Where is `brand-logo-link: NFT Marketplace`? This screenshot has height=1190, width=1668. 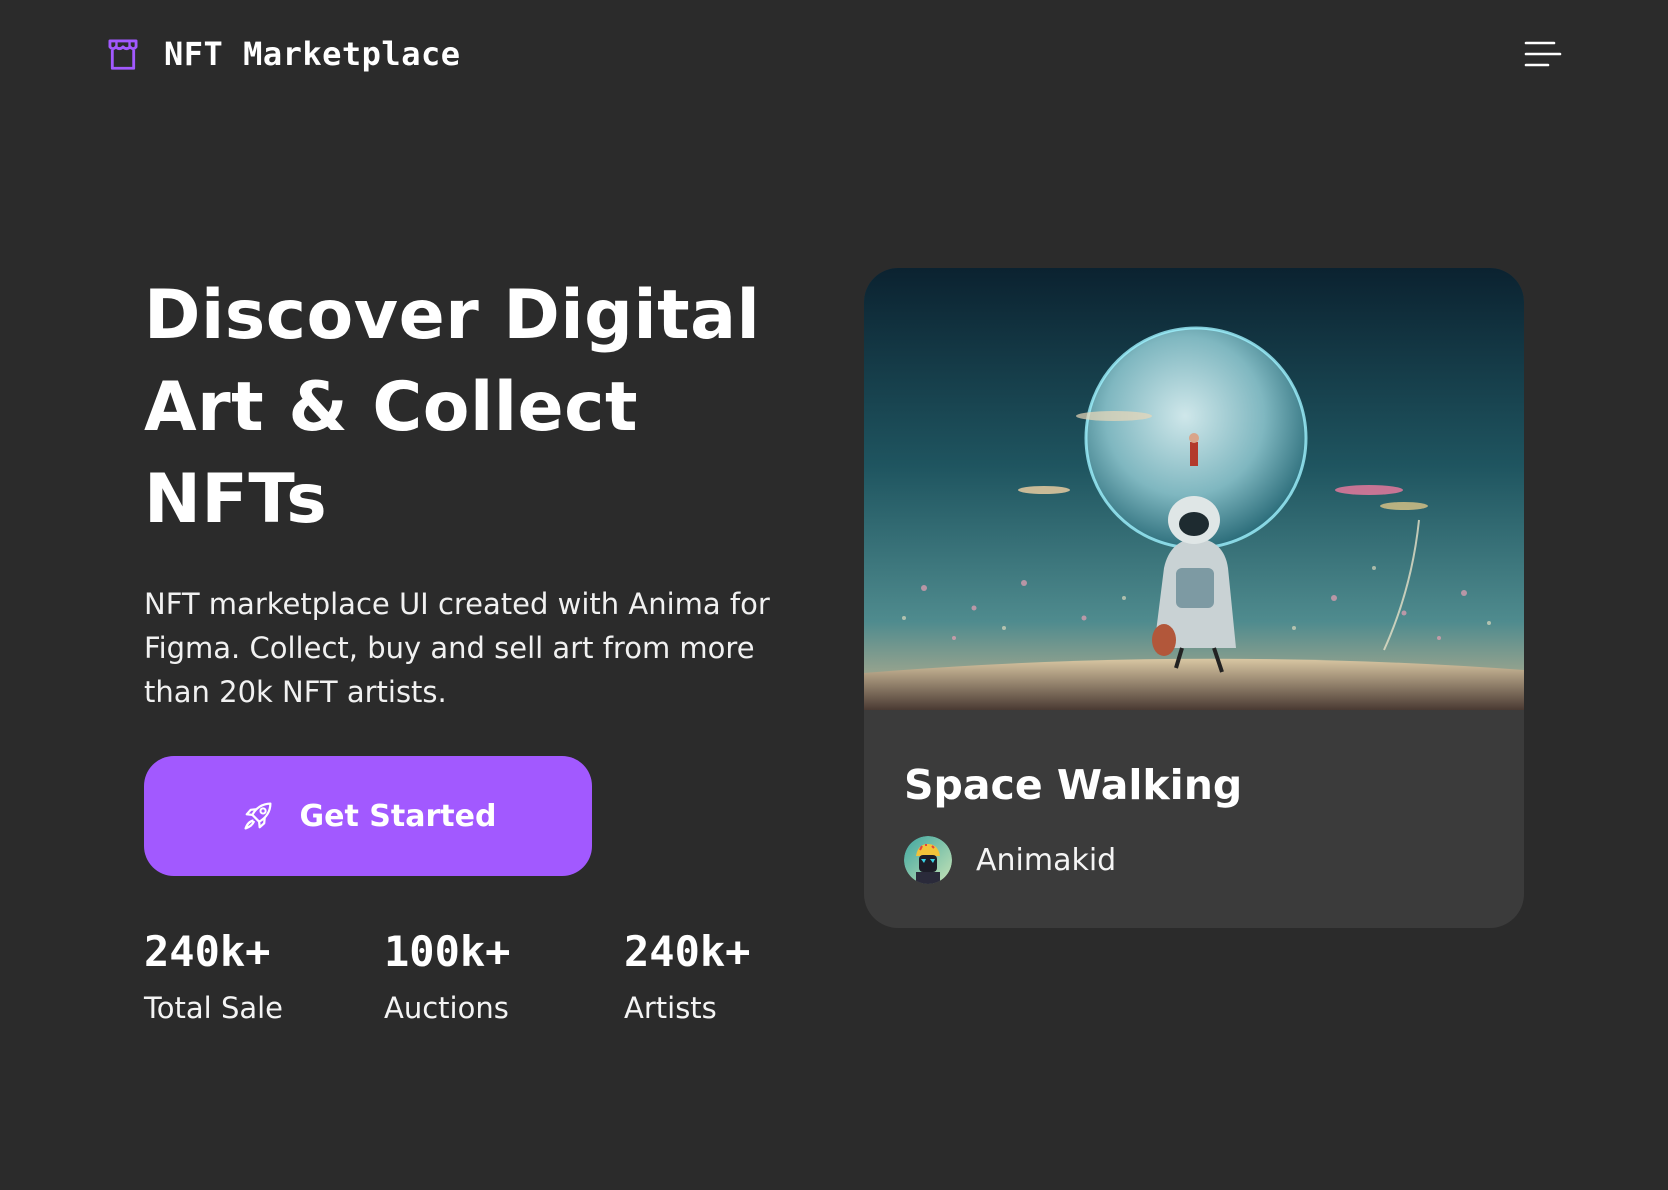
brand-logo-link: NFT Marketplace is located at coordinates (282, 54).